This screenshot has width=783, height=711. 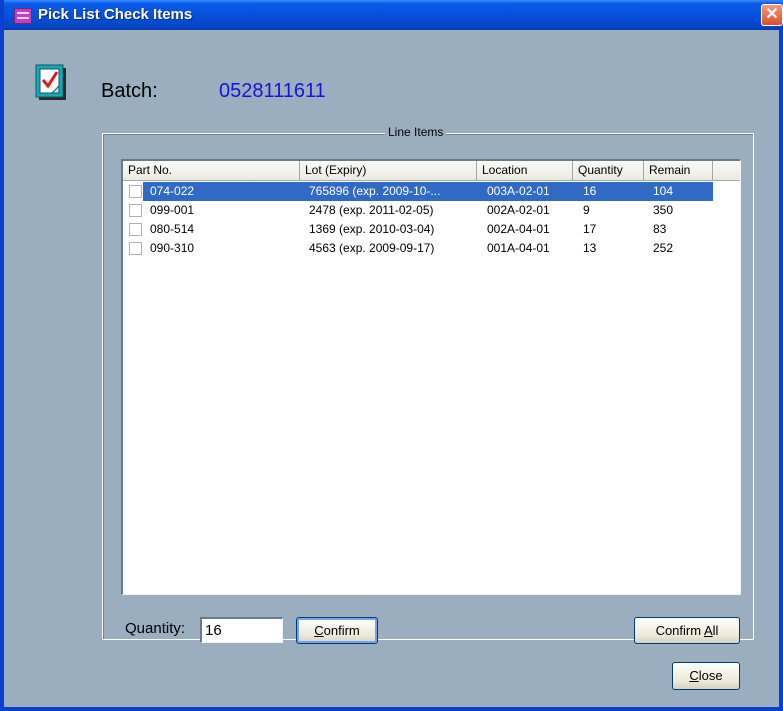 What do you see at coordinates (272, 91) in the screenshot?
I see `batch-number: 0528111611` at bounding box center [272, 91].